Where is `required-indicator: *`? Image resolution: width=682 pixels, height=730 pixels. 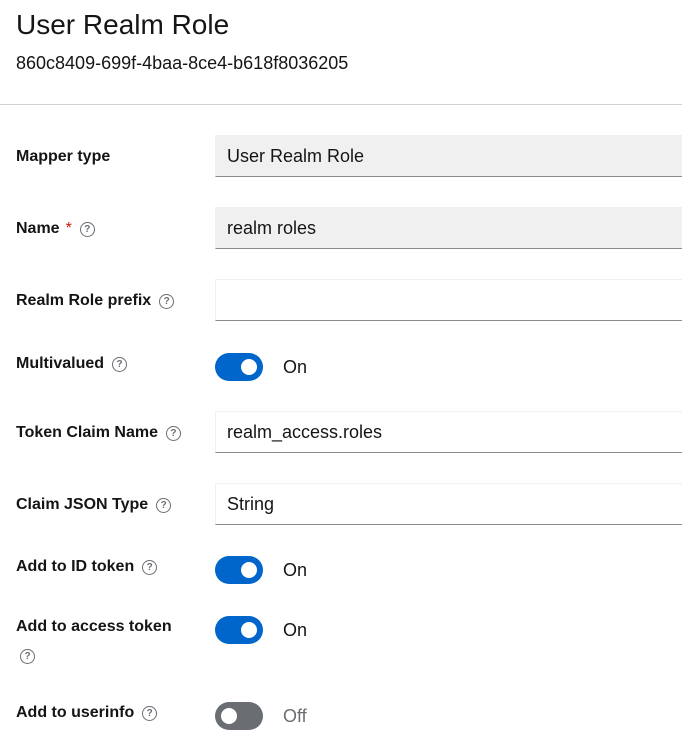
required-indicator: * is located at coordinates (68, 228).